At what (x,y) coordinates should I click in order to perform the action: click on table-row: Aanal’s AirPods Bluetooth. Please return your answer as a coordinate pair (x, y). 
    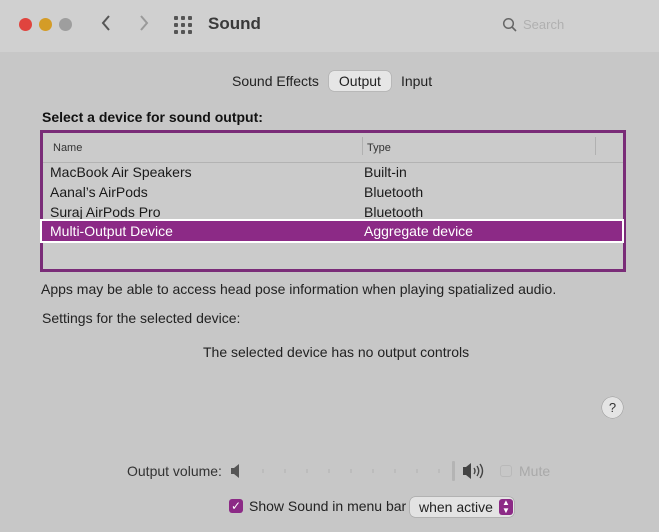
    Looking at the image, I should click on (333, 193).